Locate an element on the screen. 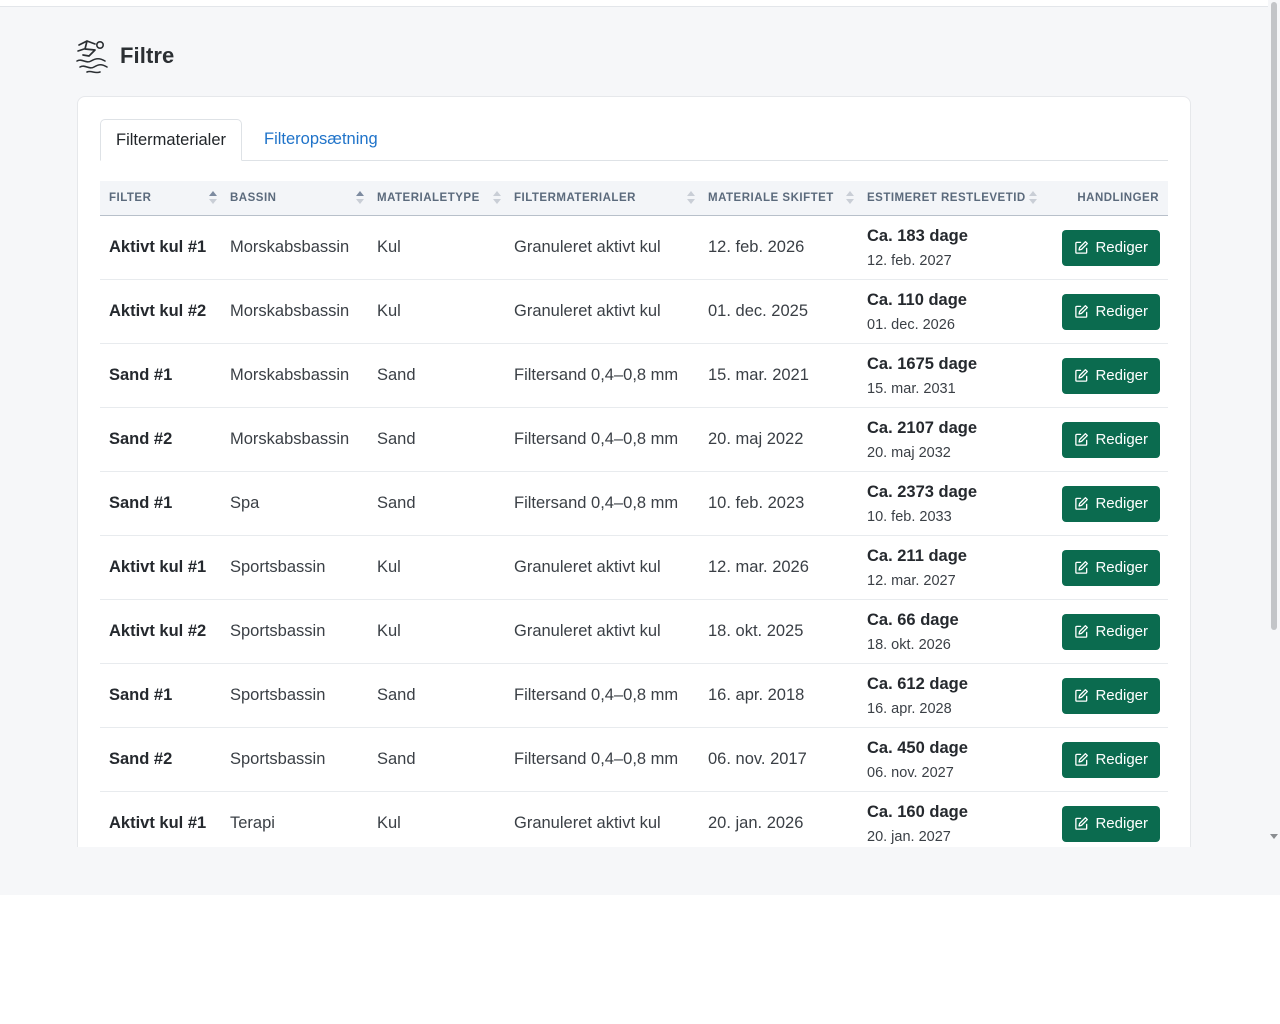 This screenshot has height=1024, width=1280. rest-days: Ca. 211 dage is located at coordinates (917, 555).